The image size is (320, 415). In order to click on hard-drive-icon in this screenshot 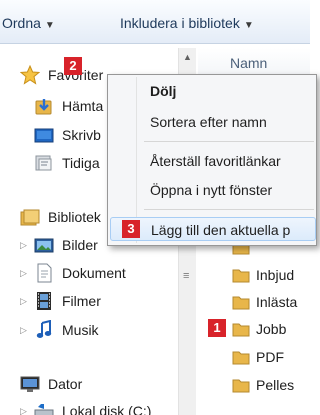, I will do `click(44, 409)`.